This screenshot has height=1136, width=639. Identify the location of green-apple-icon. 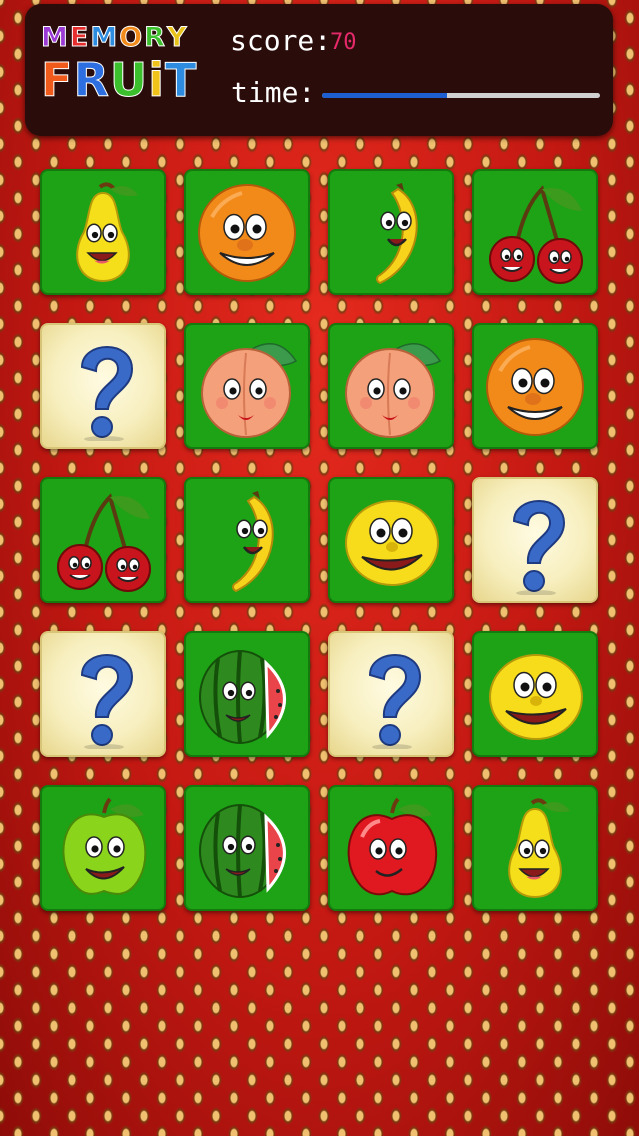
(104, 846).